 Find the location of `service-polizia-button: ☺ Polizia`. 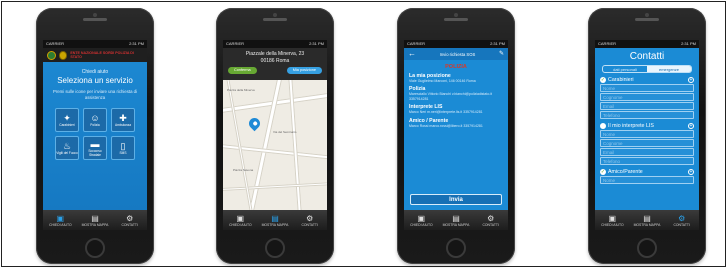

service-polizia-button: ☺ Polizia is located at coordinates (95, 120).